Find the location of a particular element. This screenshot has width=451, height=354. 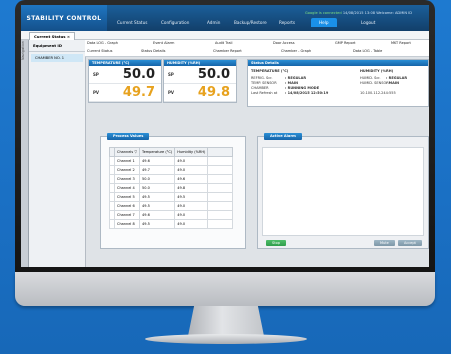

table-row: Channel 1 49.6 49.0 is located at coordinates (171, 161).